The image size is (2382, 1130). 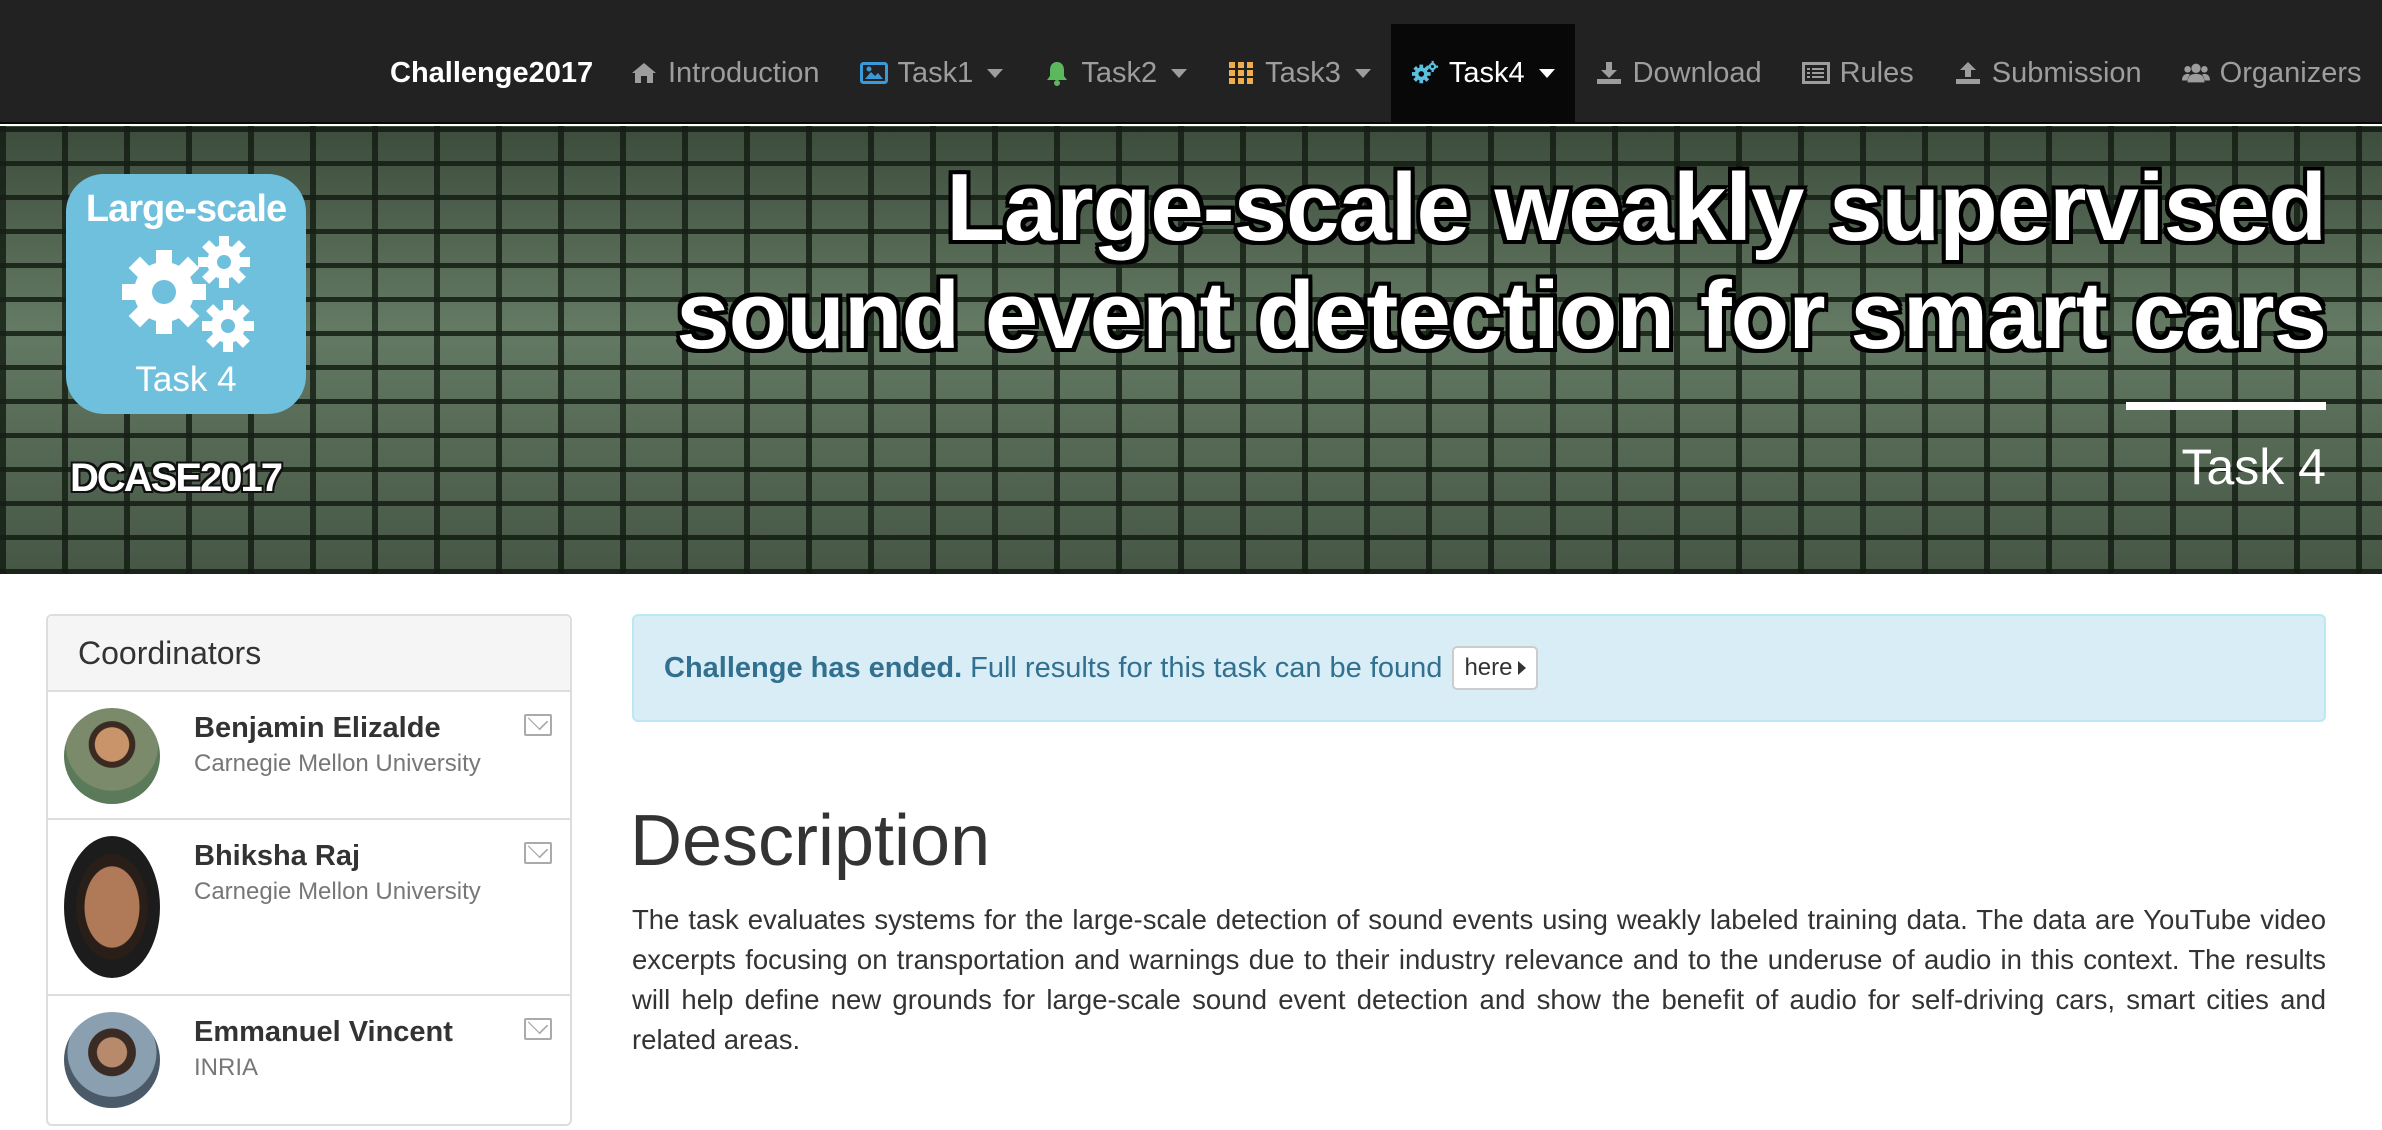 I want to click on nav-task3: Task3, so click(x=1299, y=73).